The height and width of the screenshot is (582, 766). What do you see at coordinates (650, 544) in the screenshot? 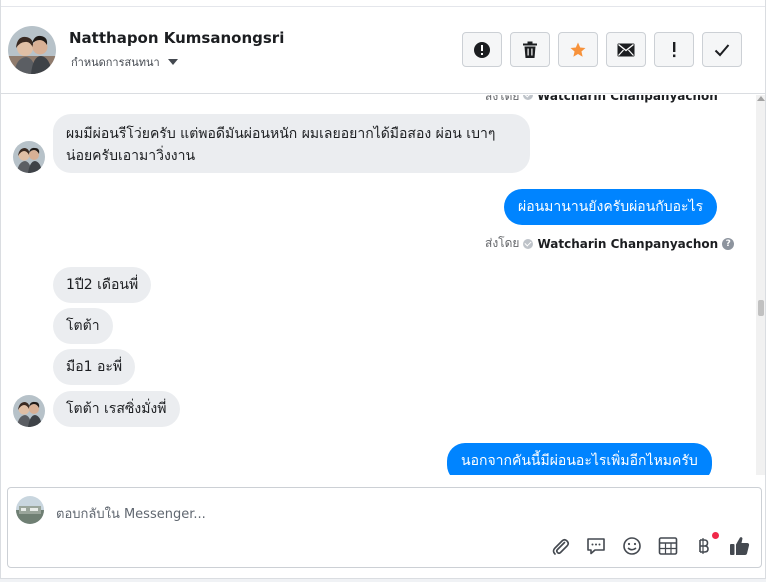
I see `composer-toolbar` at bounding box center [650, 544].